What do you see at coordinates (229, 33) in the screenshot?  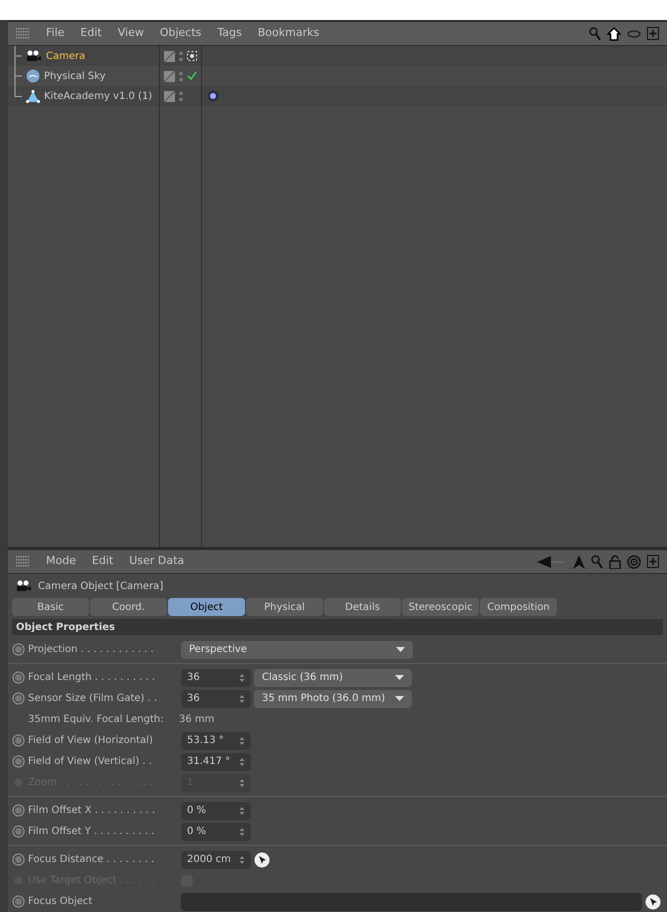 I see `menu-item: Tags` at bounding box center [229, 33].